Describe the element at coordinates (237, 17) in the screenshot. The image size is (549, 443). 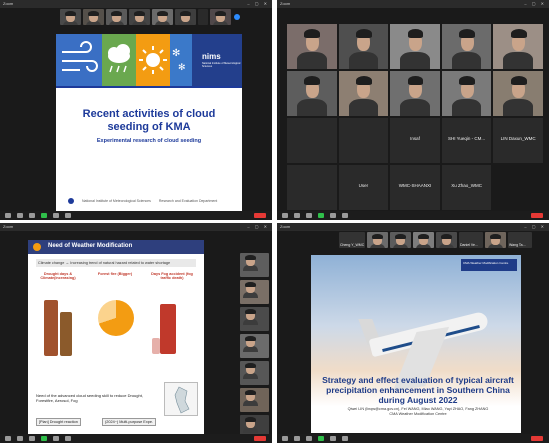
I see `next-page-icon` at that location.